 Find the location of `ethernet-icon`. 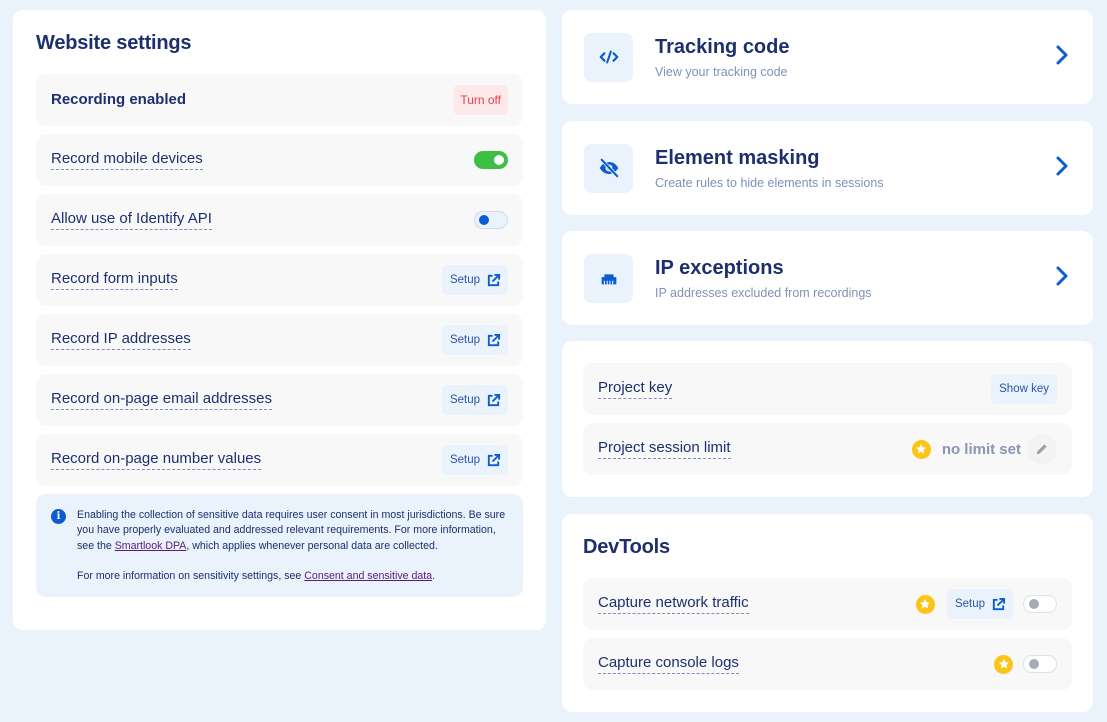

ethernet-icon is located at coordinates (608, 279).